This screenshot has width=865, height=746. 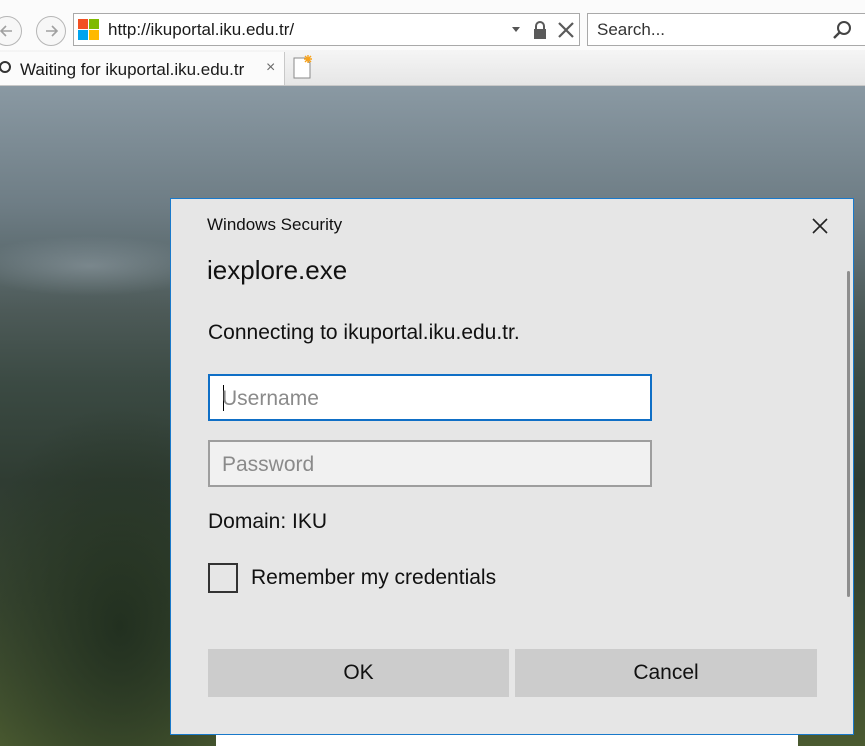 What do you see at coordinates (6, 31) in the screenshot?
I see `arrow-left-icon` at bounding box center [6, 31].